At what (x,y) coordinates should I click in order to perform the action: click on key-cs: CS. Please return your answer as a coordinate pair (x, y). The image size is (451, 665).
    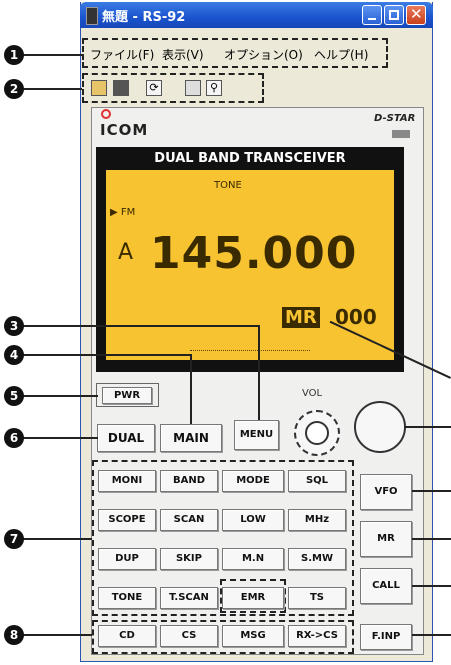
    Looking at the image, I should click on (189, 636).